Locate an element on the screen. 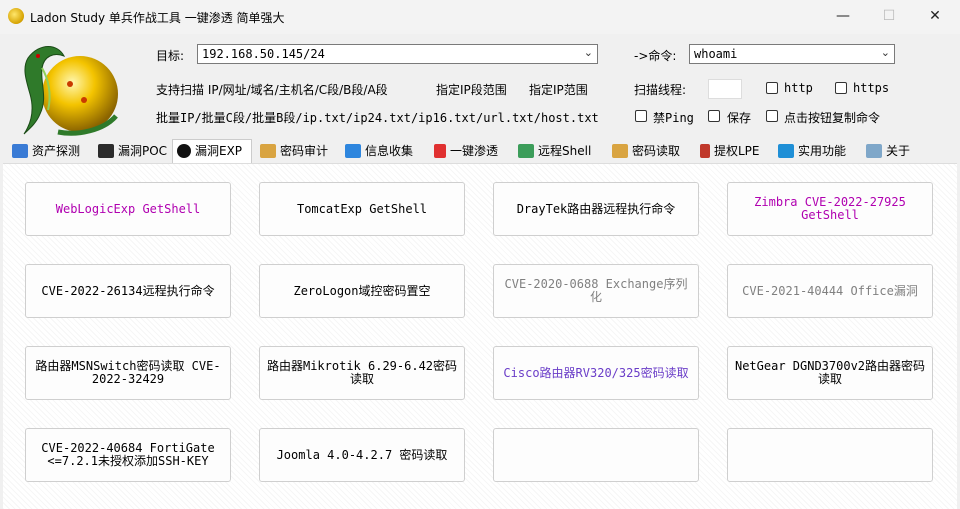 The width and height of the screenshot is (960, 509). tab-label: 提权LPE is located at coordinates (737, 151).